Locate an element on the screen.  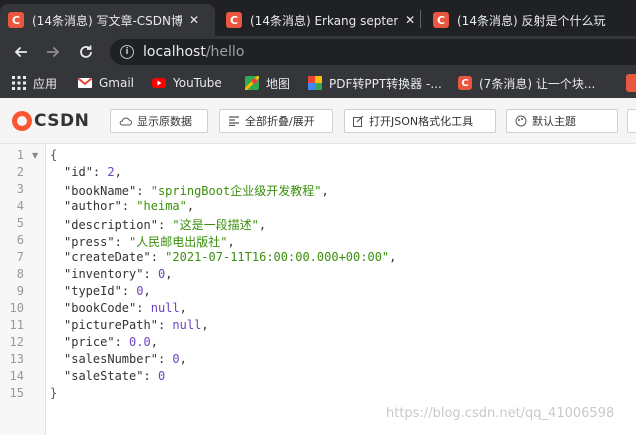
tab-title: (14条消息) 写文章-CSDN博 is located at coordinates (107, 20).